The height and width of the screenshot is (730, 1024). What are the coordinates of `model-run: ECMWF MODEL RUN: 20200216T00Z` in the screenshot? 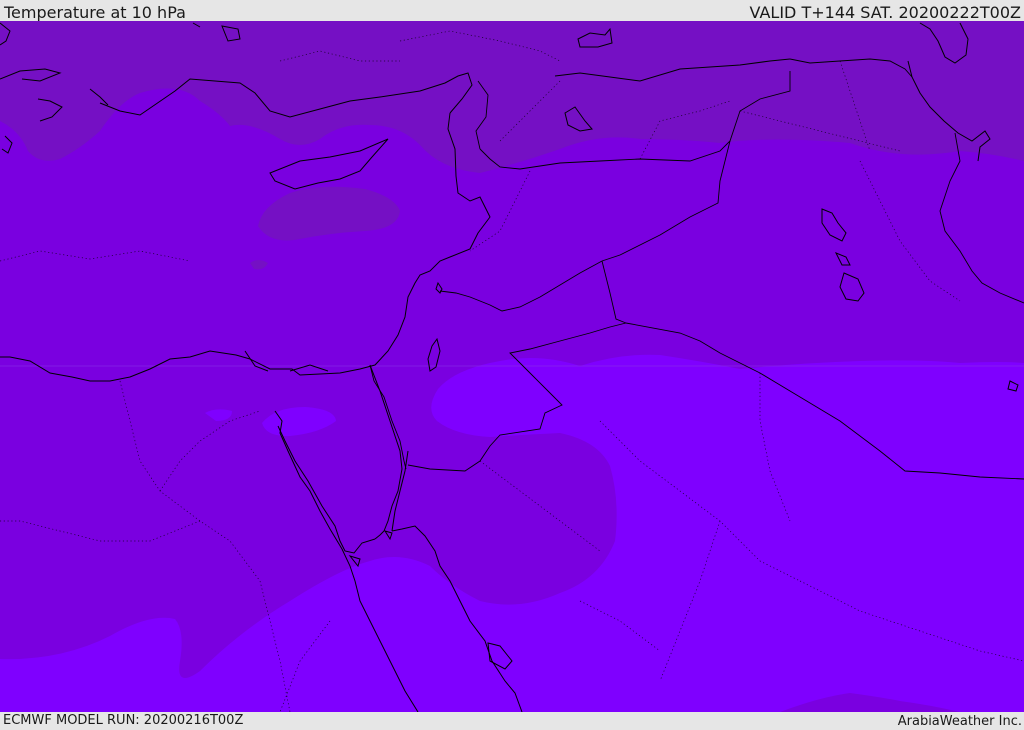 It's located at (123, 720).